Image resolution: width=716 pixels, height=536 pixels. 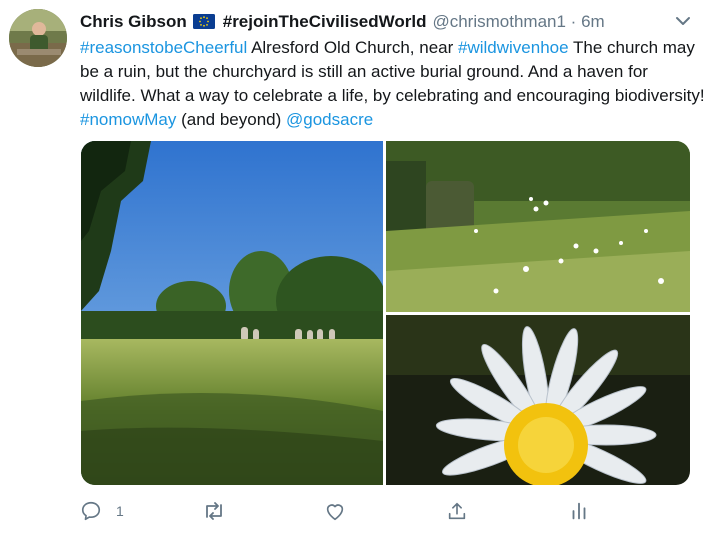 I want to click on reply-icon, so click(x=91, y=511).